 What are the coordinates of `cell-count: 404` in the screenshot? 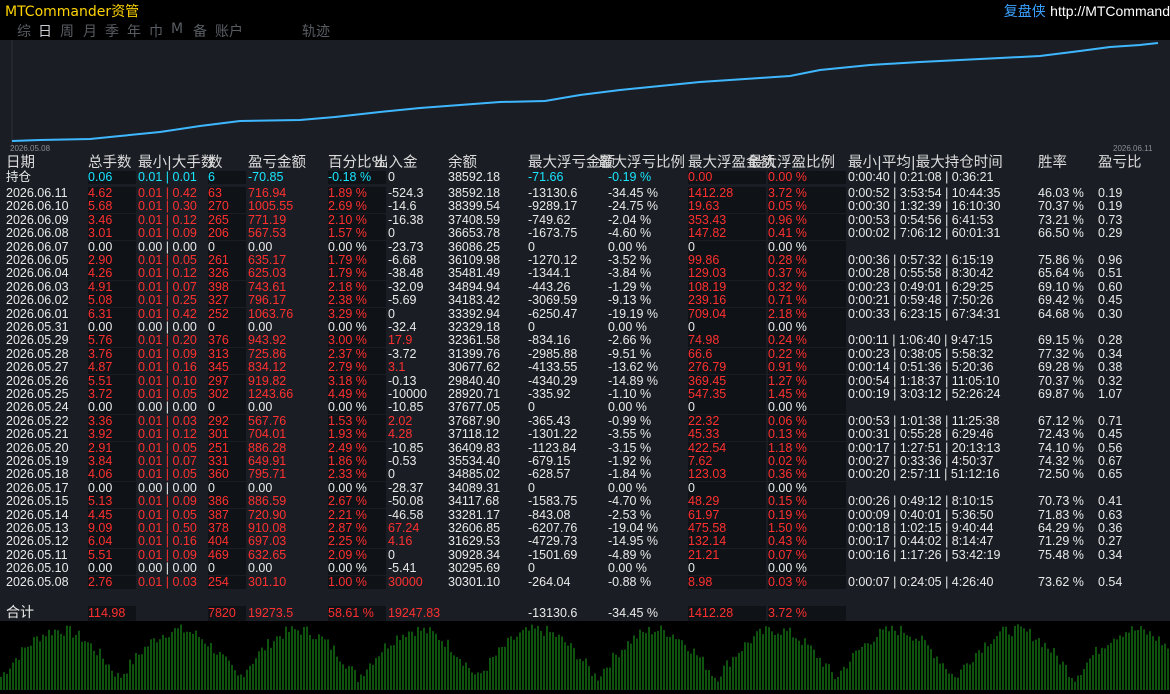 It's located at (218, 541).